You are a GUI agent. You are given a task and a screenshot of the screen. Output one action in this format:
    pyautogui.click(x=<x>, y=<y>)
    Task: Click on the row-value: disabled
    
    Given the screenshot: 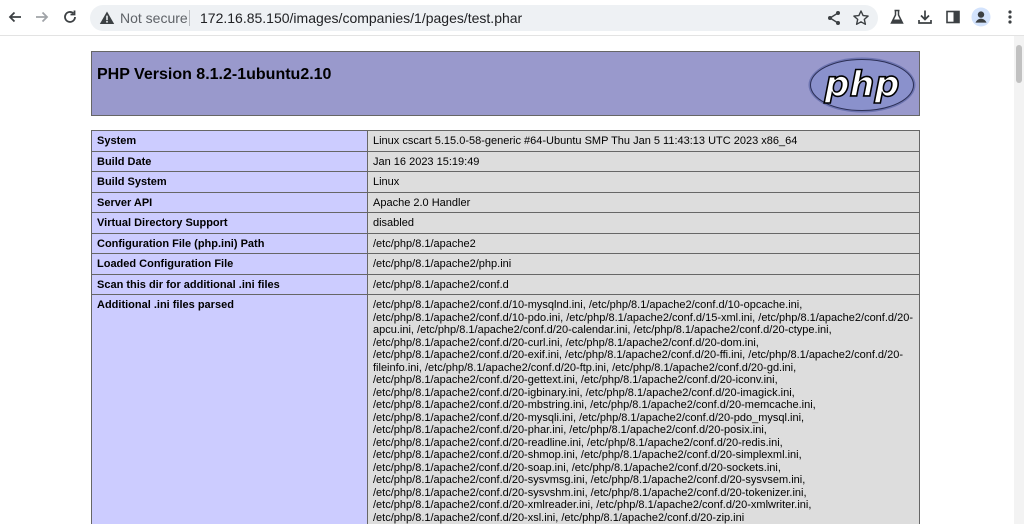 What is the action you would take?
    pyautogui.click(x=643, y=223)
    